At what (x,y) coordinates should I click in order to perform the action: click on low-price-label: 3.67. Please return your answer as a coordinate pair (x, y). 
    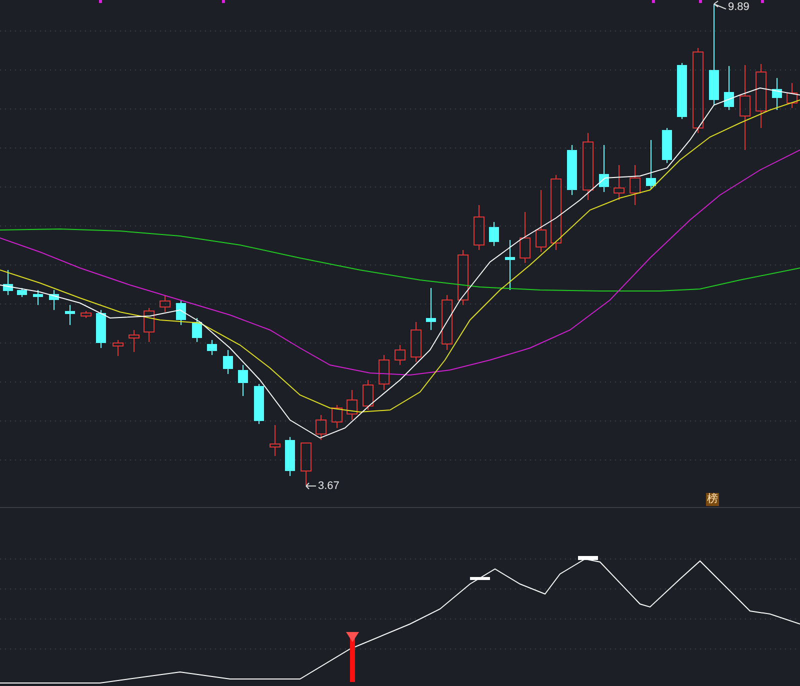
    Looking at the image, I should click on (329, 486).